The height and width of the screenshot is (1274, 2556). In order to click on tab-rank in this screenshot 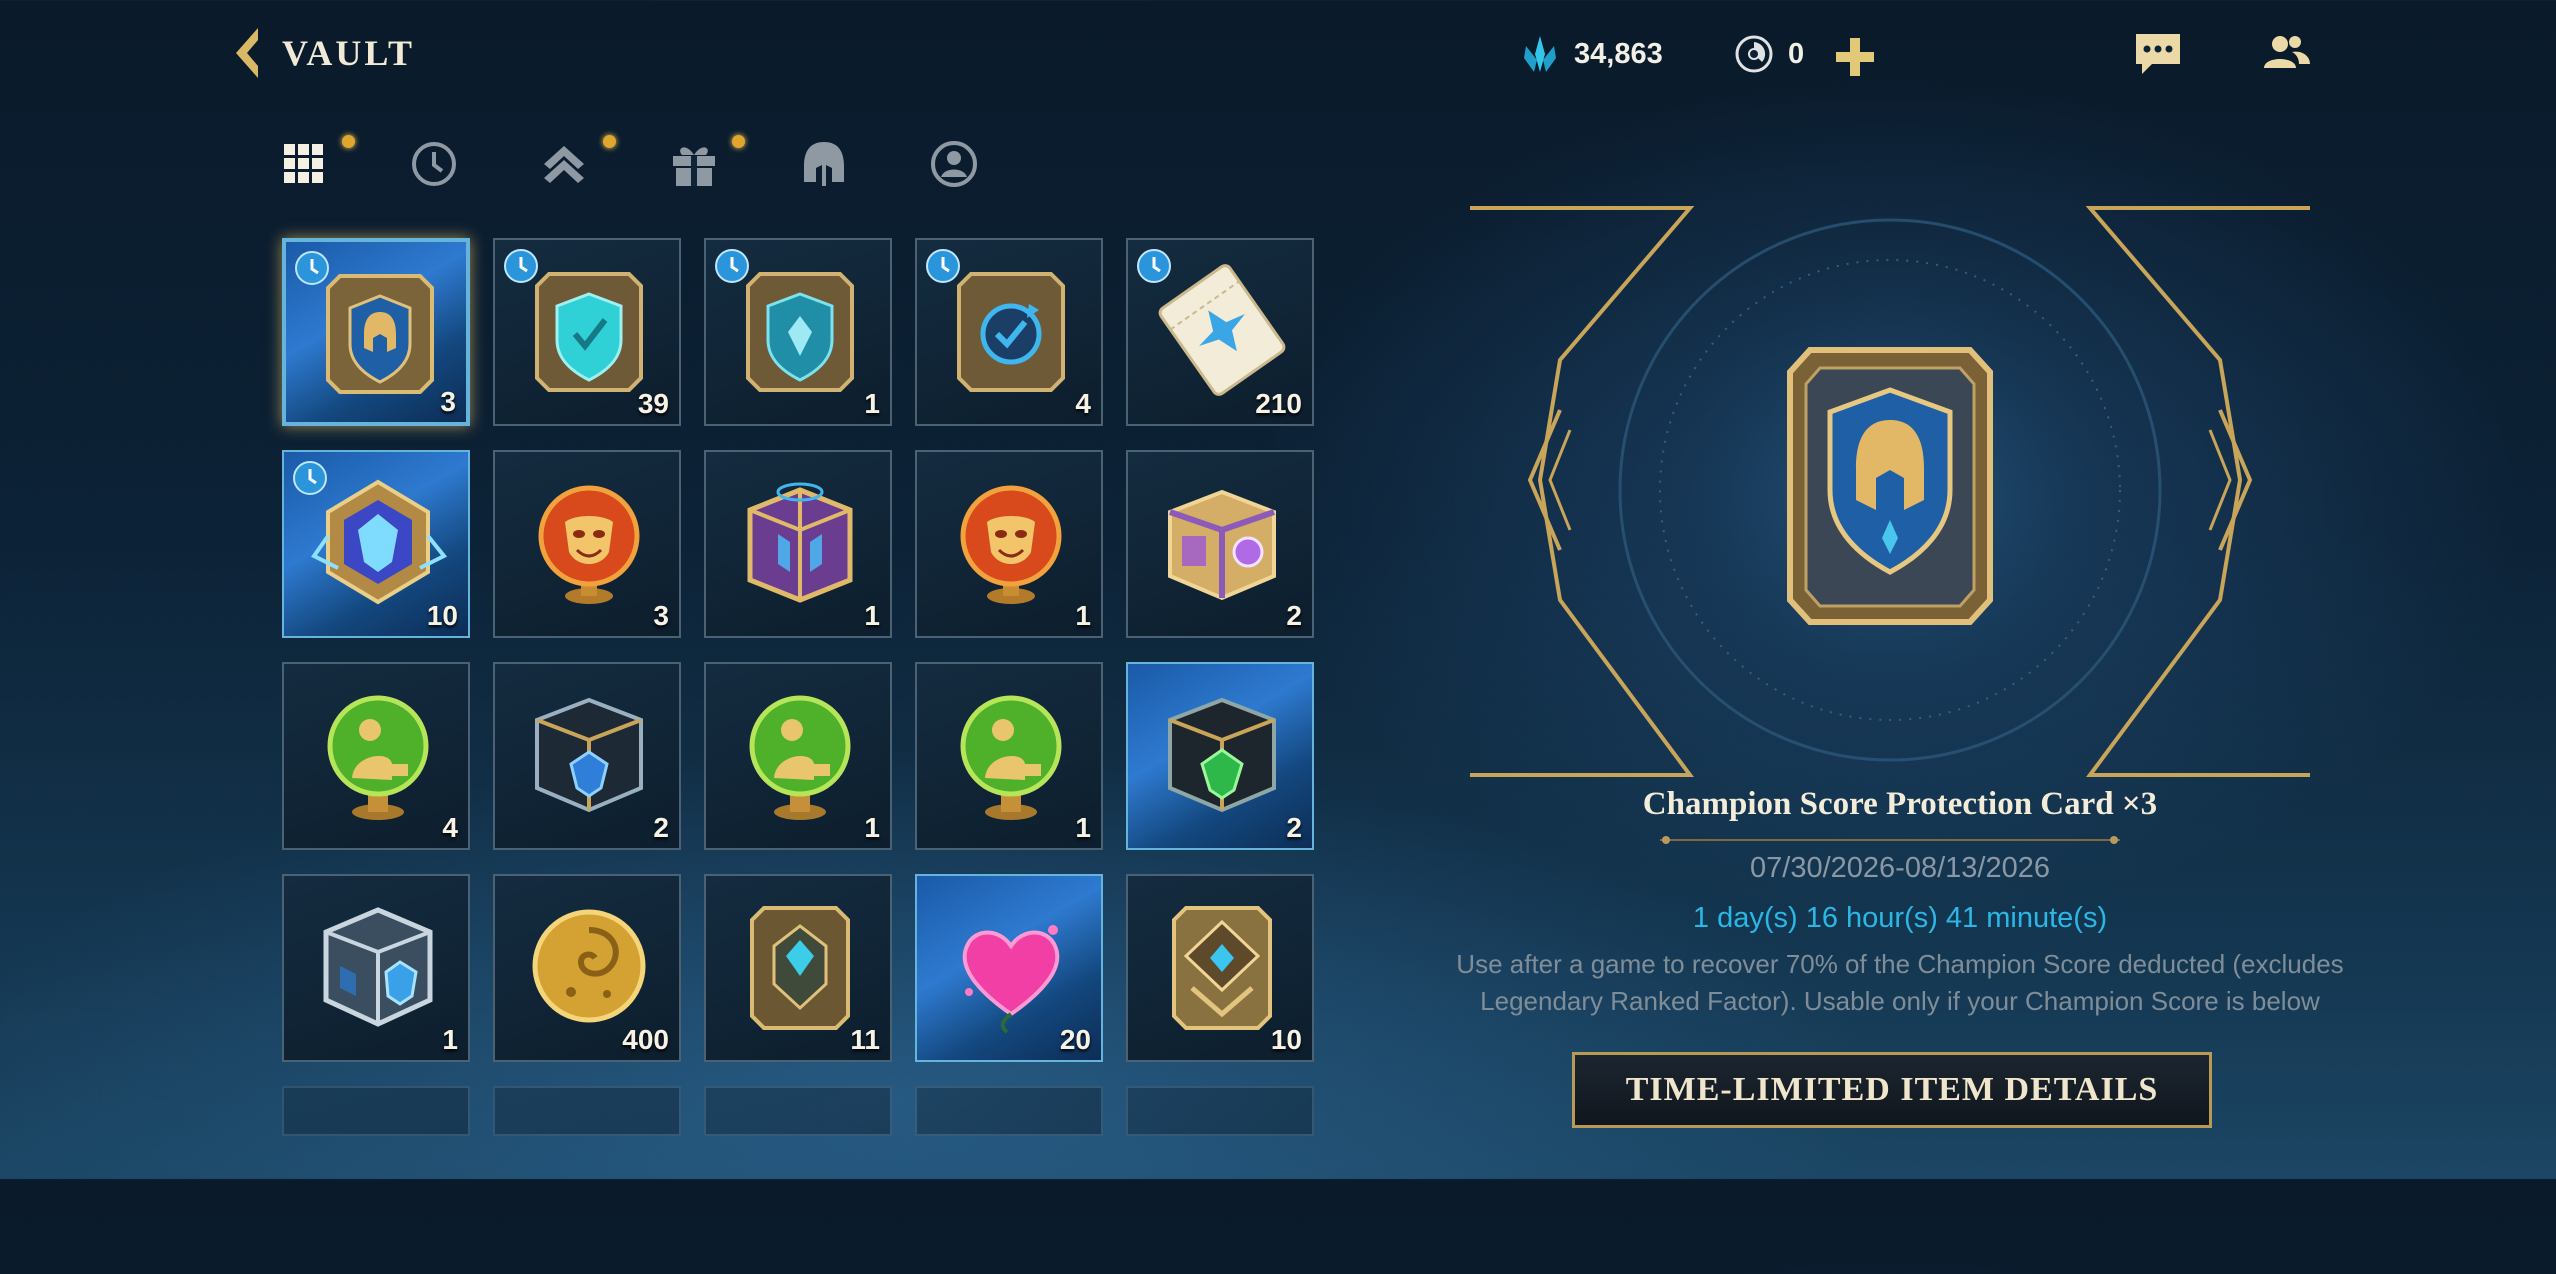, I will do `click(564, 164)`.